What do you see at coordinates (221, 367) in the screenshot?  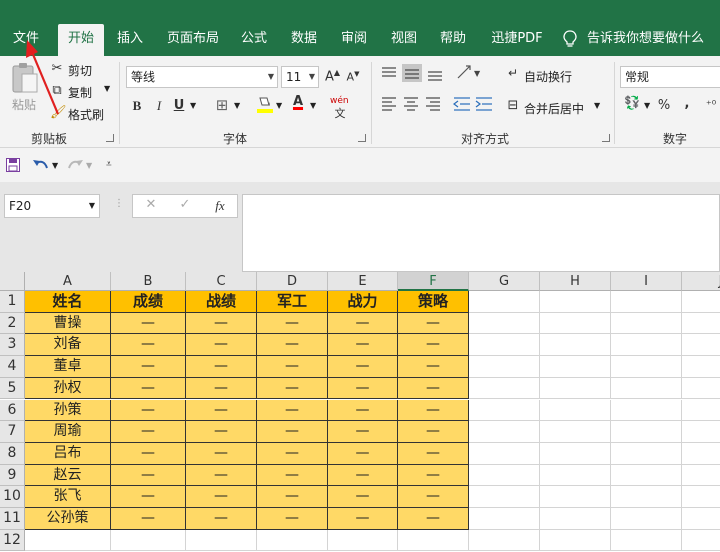 I see `cell-c4: —` at bounding box center [221, 367].